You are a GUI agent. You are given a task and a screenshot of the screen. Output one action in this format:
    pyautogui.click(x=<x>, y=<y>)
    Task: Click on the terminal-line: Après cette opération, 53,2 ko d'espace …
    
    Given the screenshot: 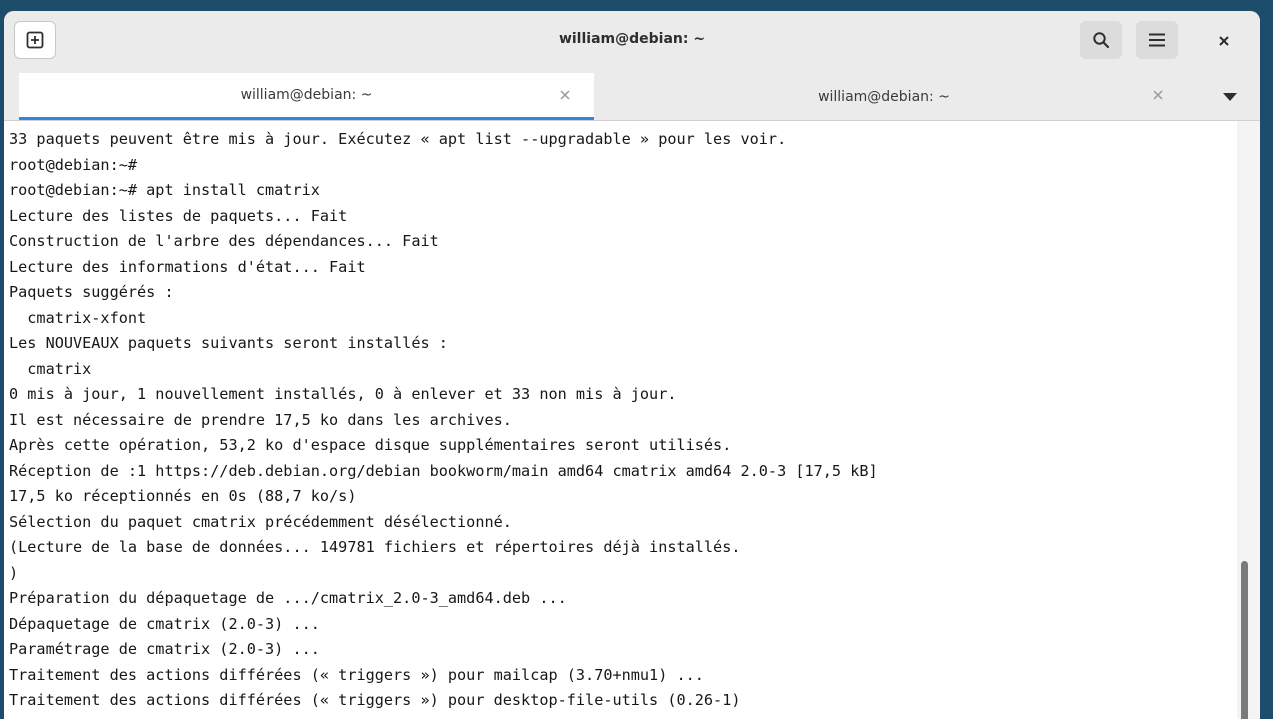 What is the action you would take?
    pyautogui.click(x=370, y=445)
    